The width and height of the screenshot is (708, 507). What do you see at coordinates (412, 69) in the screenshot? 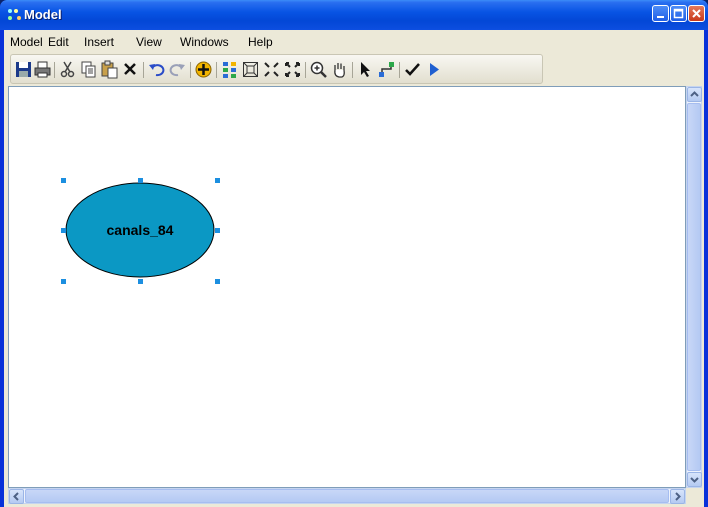
I see `validate-icon` at bounding box center [412, 69].